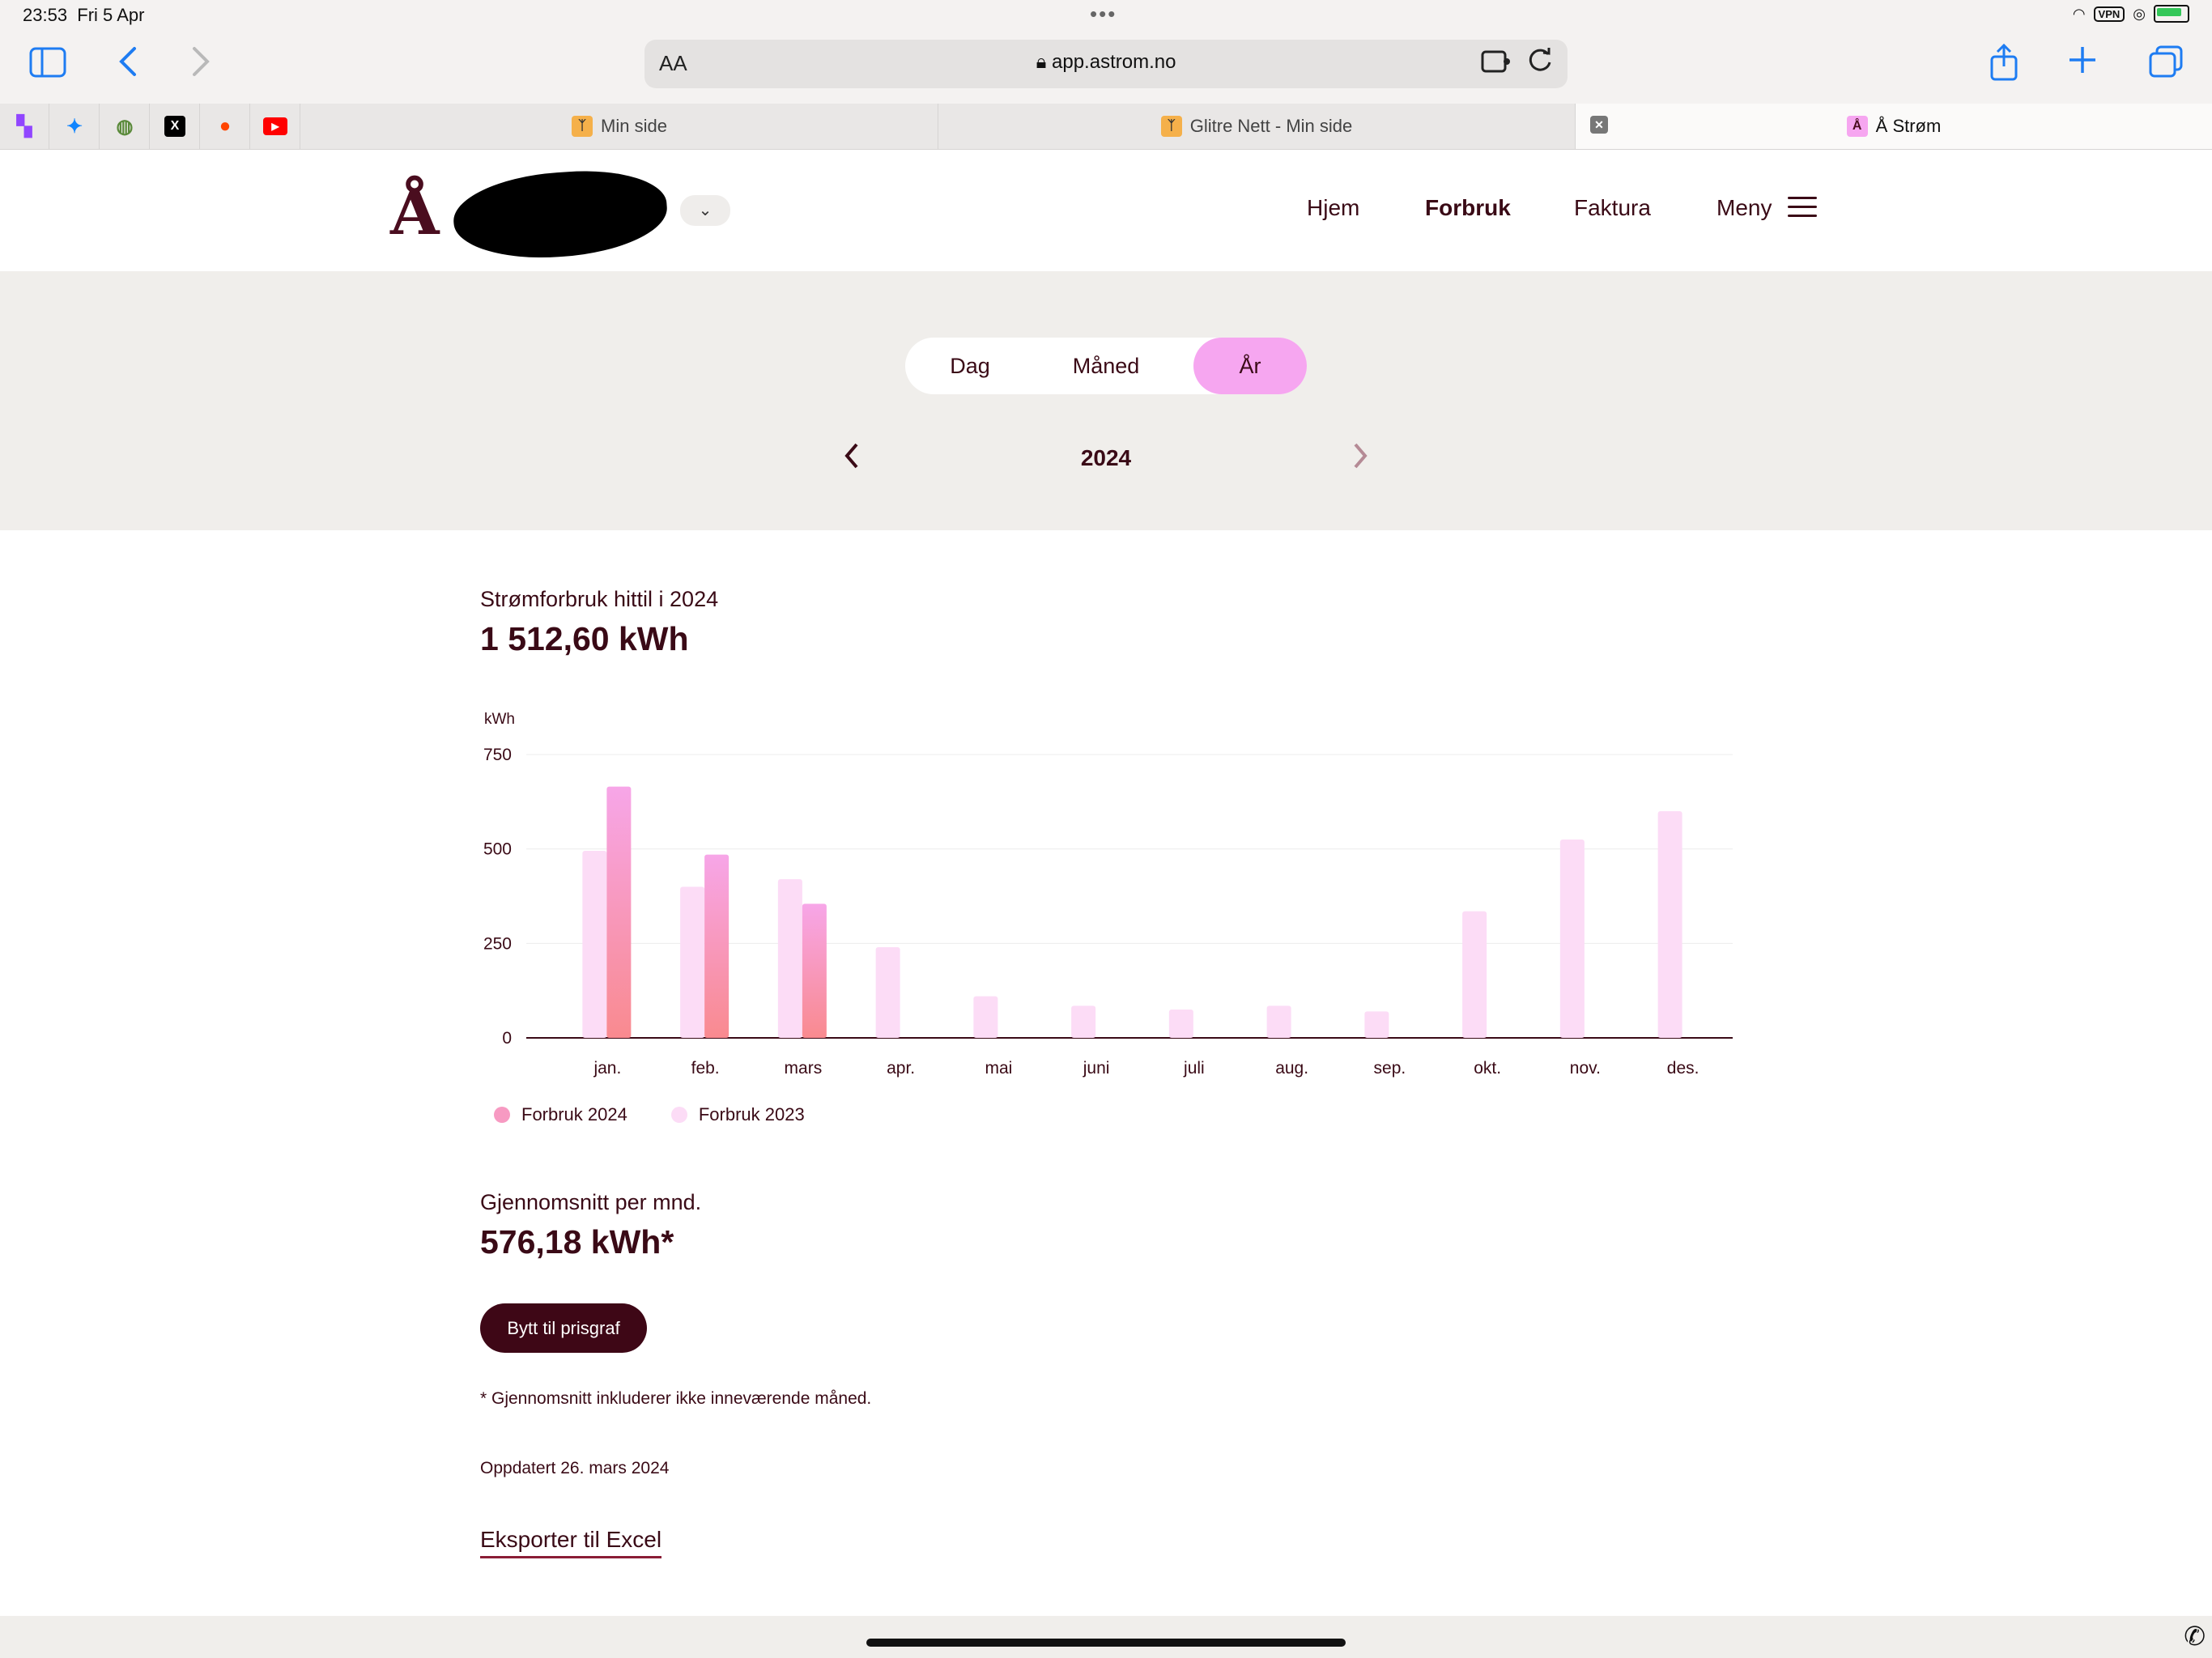  I want to click on y-axis-label: kWh, so click(500, 719).